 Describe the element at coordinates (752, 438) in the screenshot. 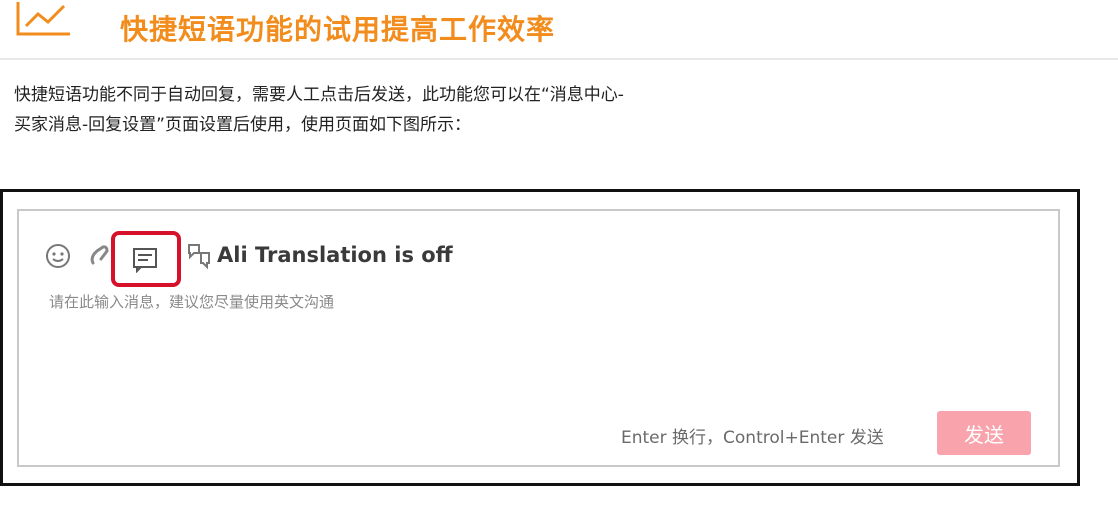

I see `shortcut-hint: Enter 换行，Control+Enter 发送` at that location.